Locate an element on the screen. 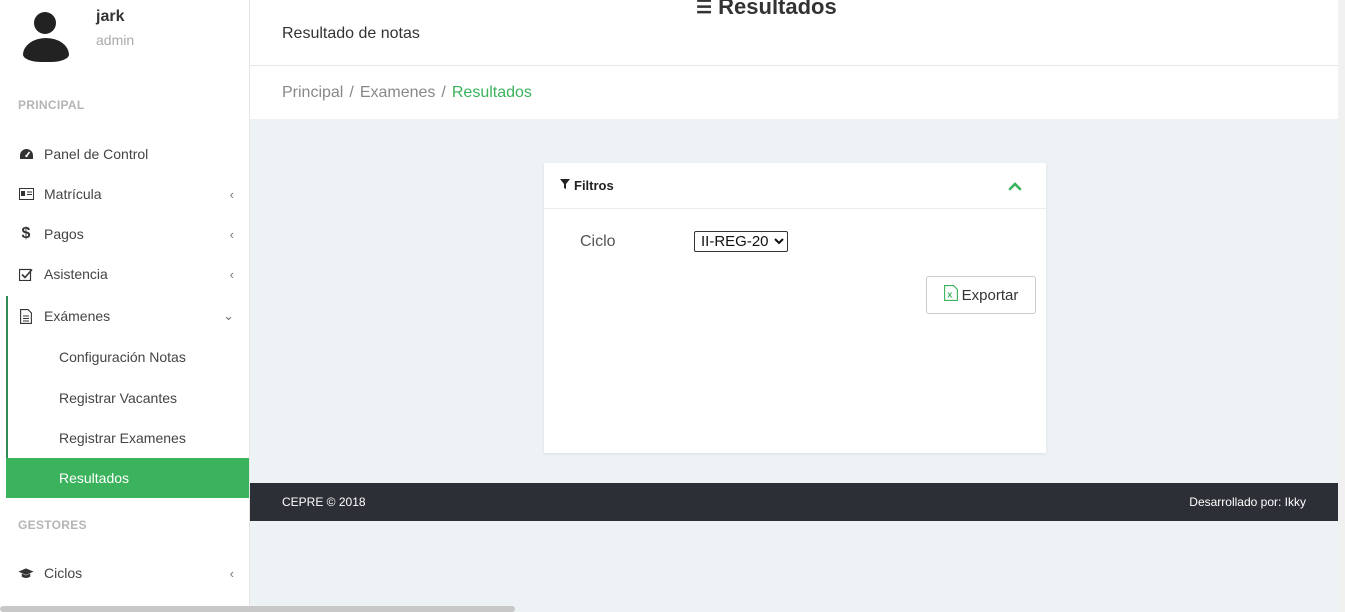  export-button-label: Exportar is located at coordinates (990, 295).